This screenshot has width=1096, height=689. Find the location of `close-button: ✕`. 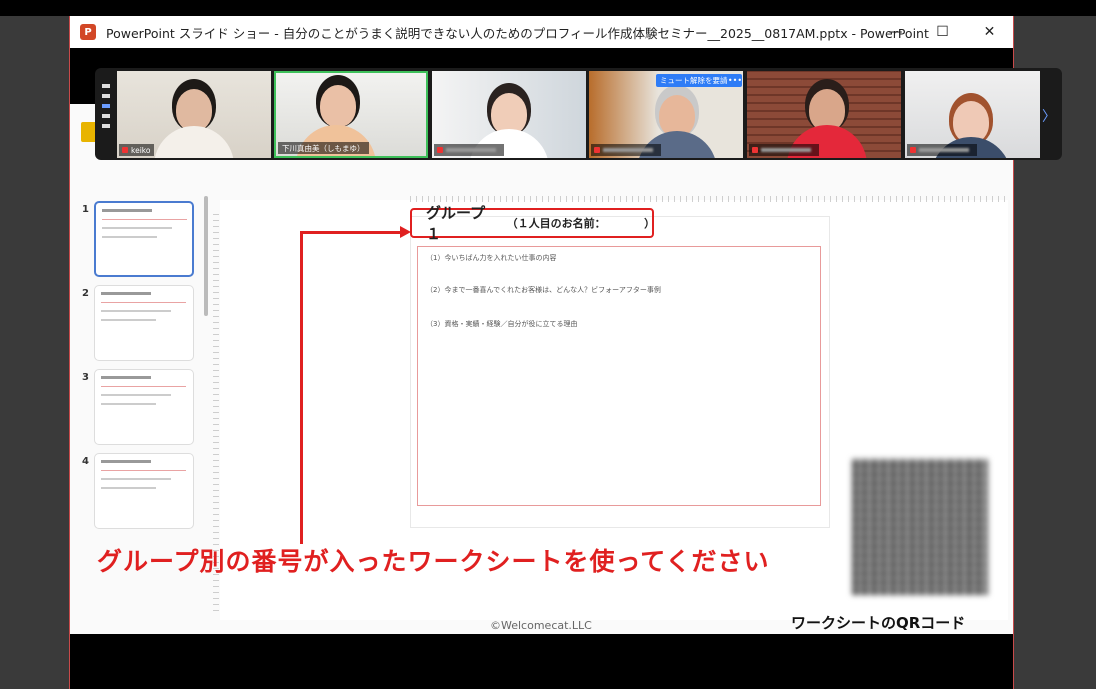

close-button: ✕ is located at coordinates (989, 32).